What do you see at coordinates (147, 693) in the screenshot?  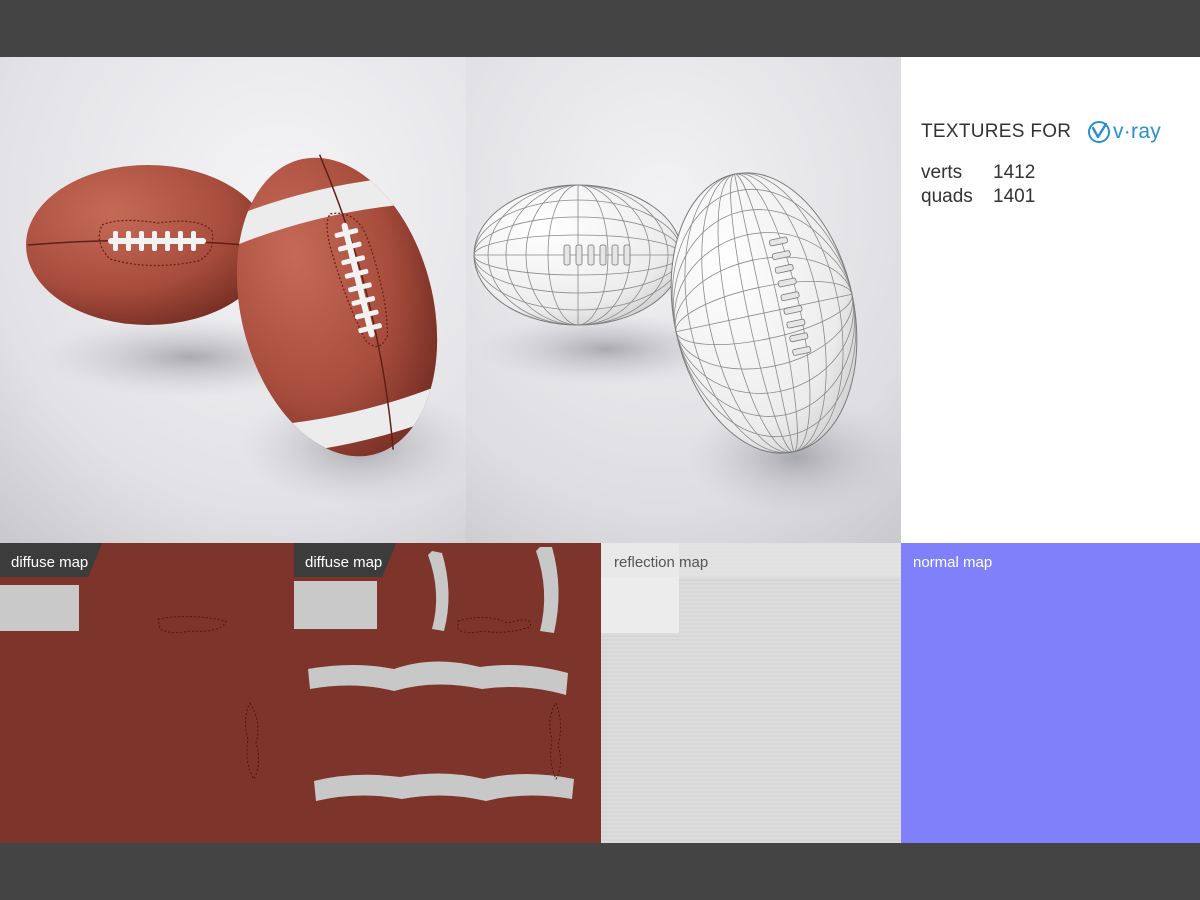 I see `diffuse-map-panel-1: diffuse map` at bounding box center [147, 693].